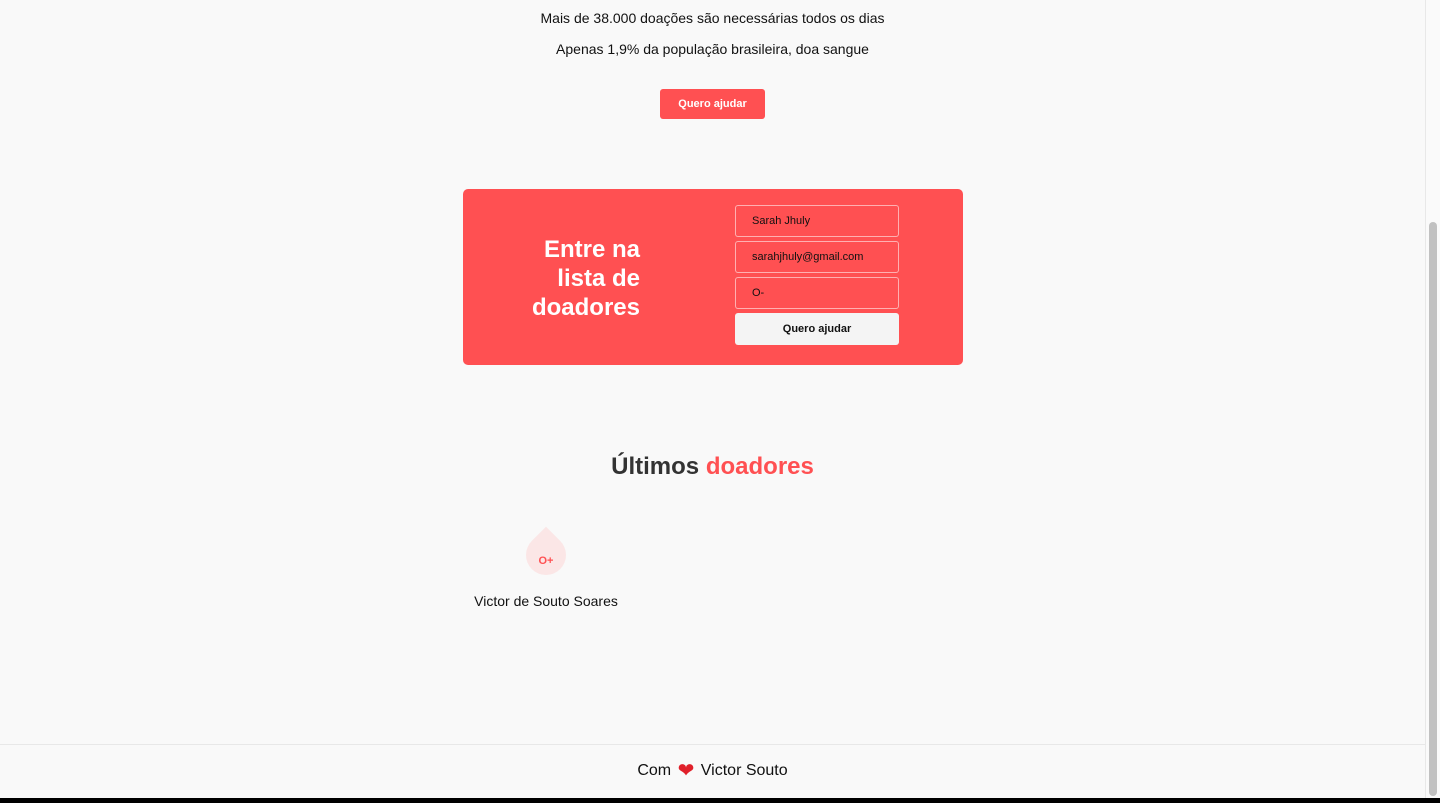  Describe the element at coordinates (817, 257) in the screenshot. I see `email-input` at that location.